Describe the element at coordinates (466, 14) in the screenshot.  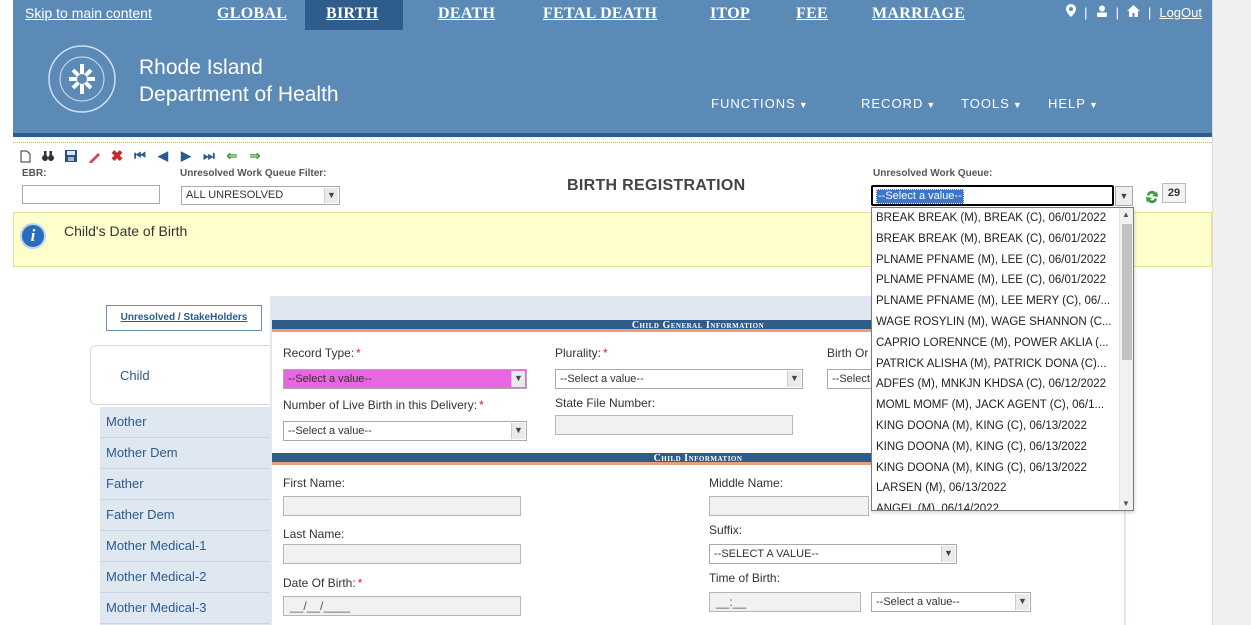
I see `nav-death: DEATH` at that location.